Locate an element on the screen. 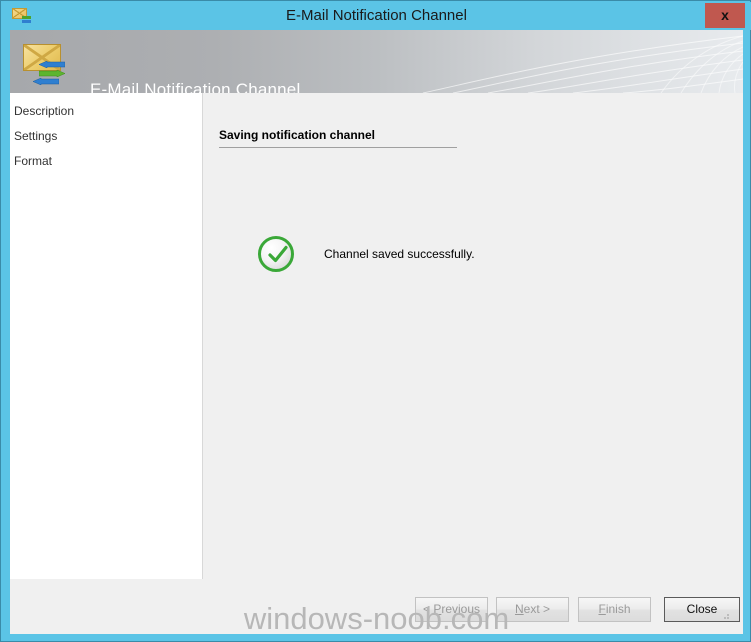 The image size is (751, 642). window-title: E-Mail Notification Channel is located at coordinates (376, 15).